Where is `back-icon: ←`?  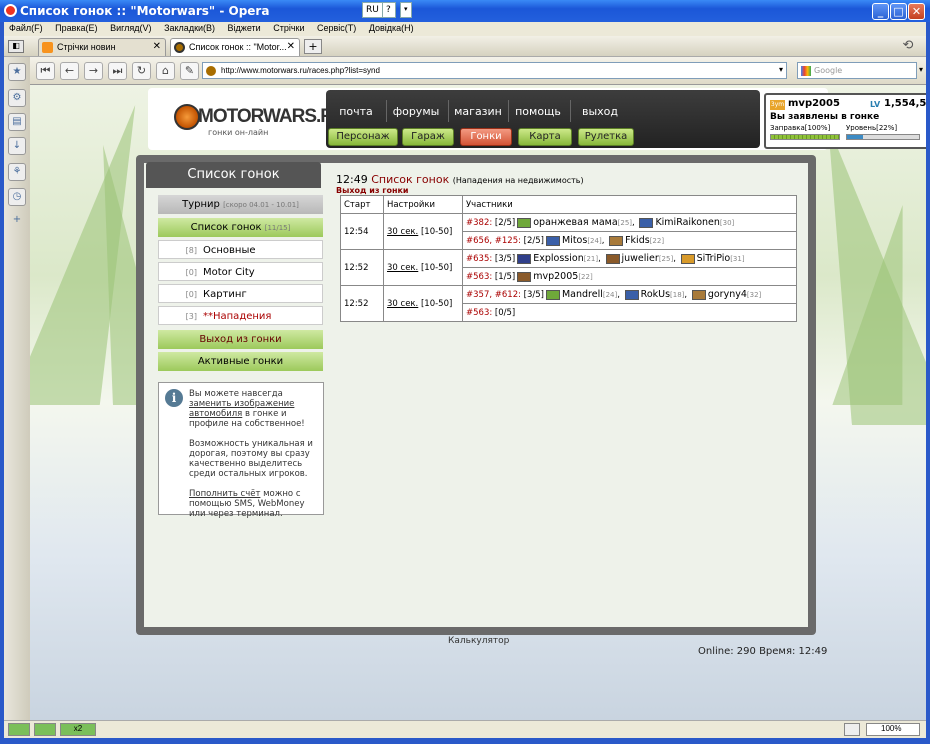
back-icon: ← is located at coordinates (69, 71).